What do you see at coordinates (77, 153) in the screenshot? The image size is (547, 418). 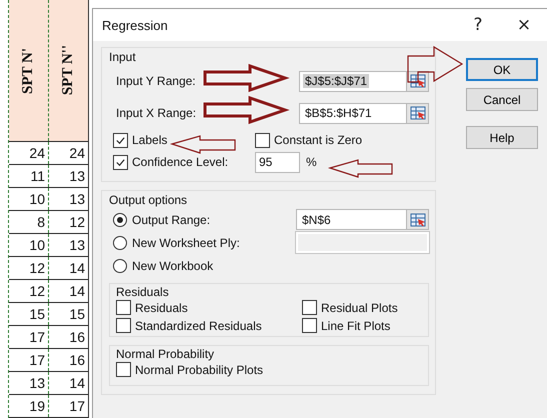 I see `table-cell-text: 24` at bounding box center [77, 153].